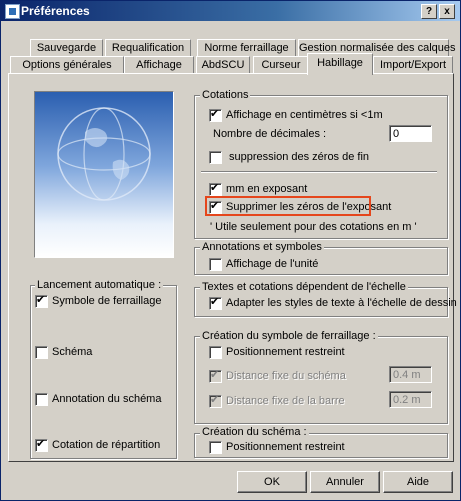 The height and width of the screenshot is (501, 461). I want to click on tab-curseur: Curseur, so click(281, 65).